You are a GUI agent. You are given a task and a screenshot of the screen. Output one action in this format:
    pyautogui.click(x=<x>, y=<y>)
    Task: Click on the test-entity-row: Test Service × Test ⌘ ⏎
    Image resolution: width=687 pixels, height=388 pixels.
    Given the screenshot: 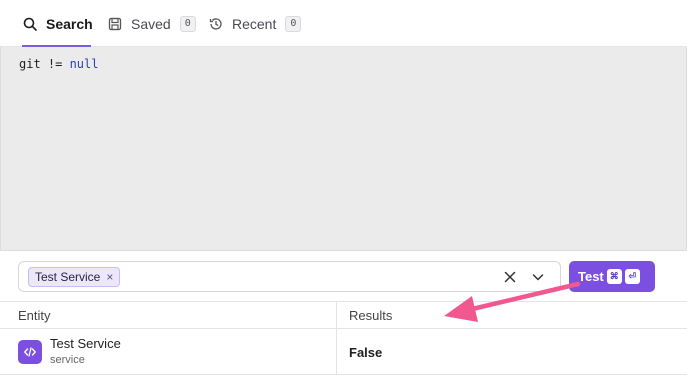 What is the action you would take?
    pyautogui.click(x=343, y=276)
    